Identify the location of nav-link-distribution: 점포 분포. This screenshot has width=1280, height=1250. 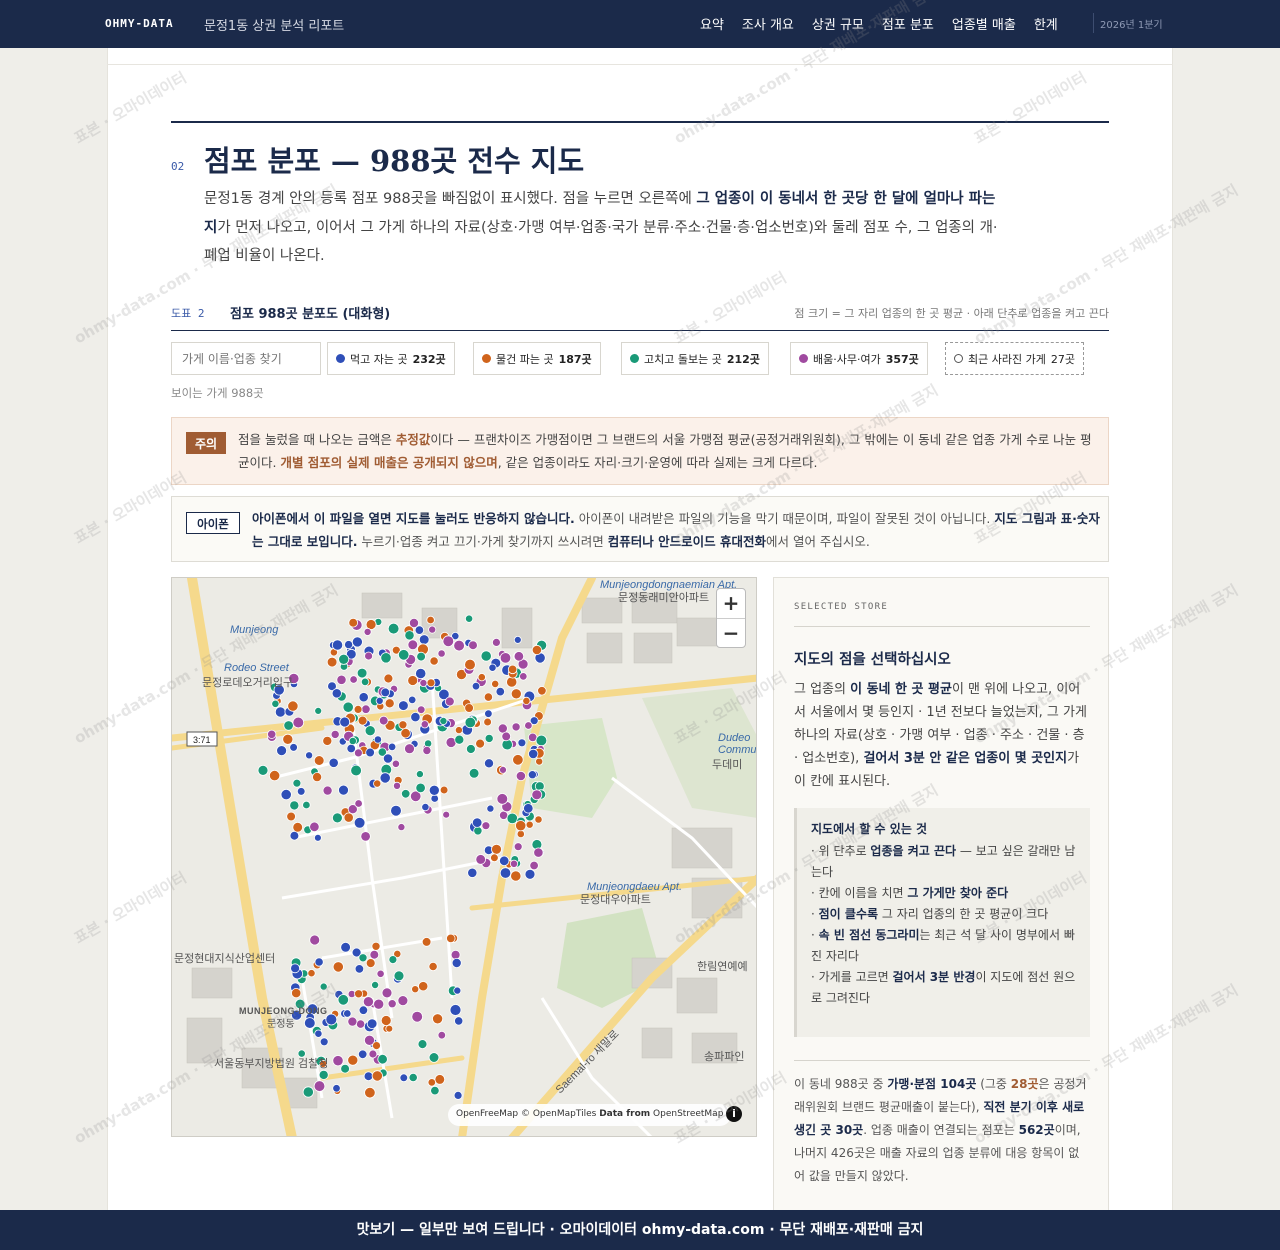
(908, 23).